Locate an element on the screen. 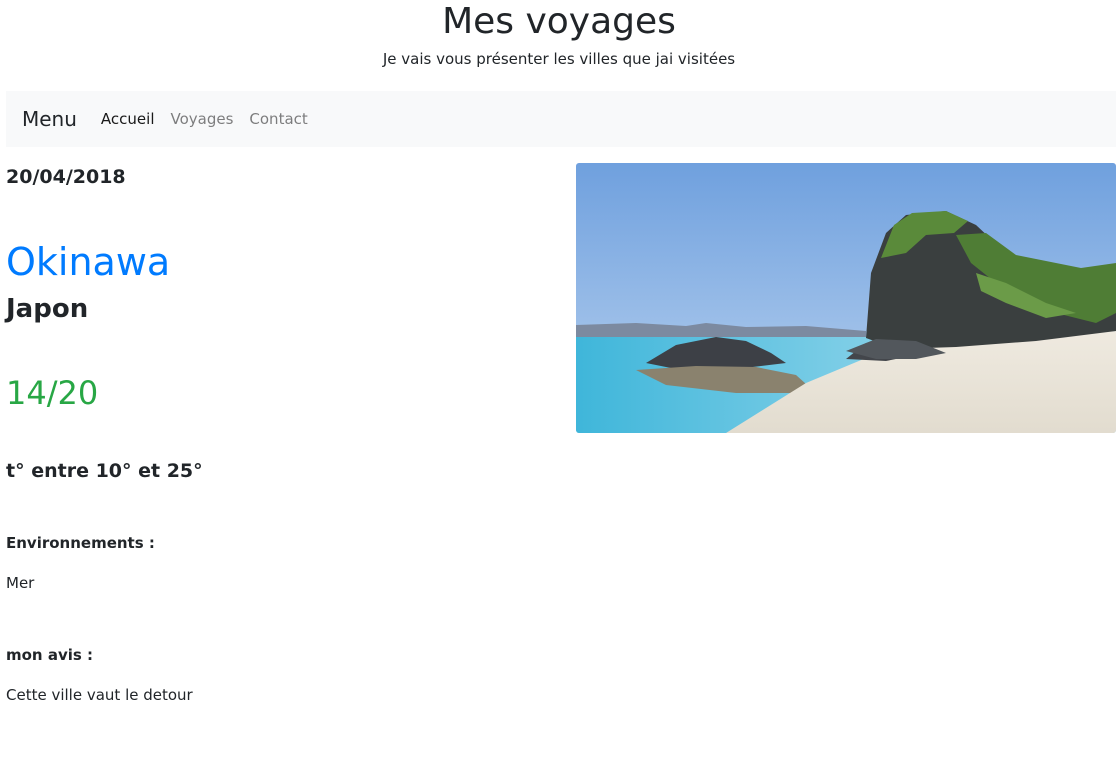 This screenshot has width=1118, height=762. trip-date: 20/04/2018 is located at coordinates (66, 177).